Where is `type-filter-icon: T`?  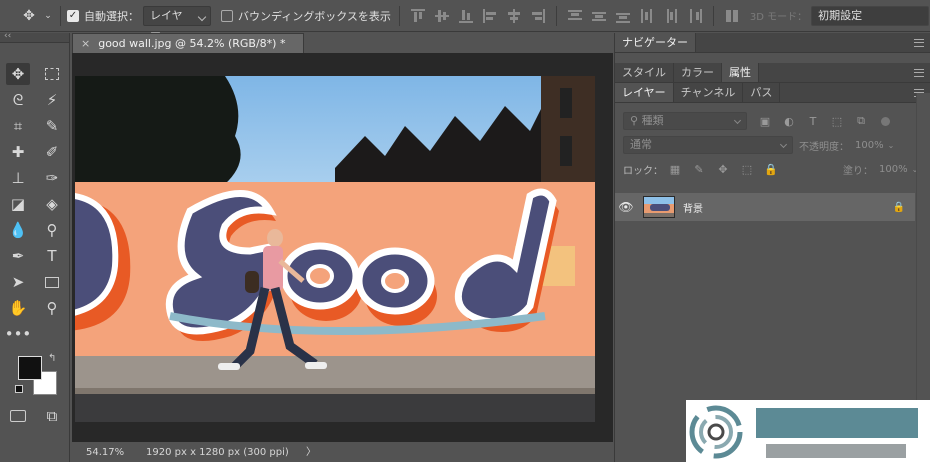
type-filter-icon: T is located at coordinates (813, 121).